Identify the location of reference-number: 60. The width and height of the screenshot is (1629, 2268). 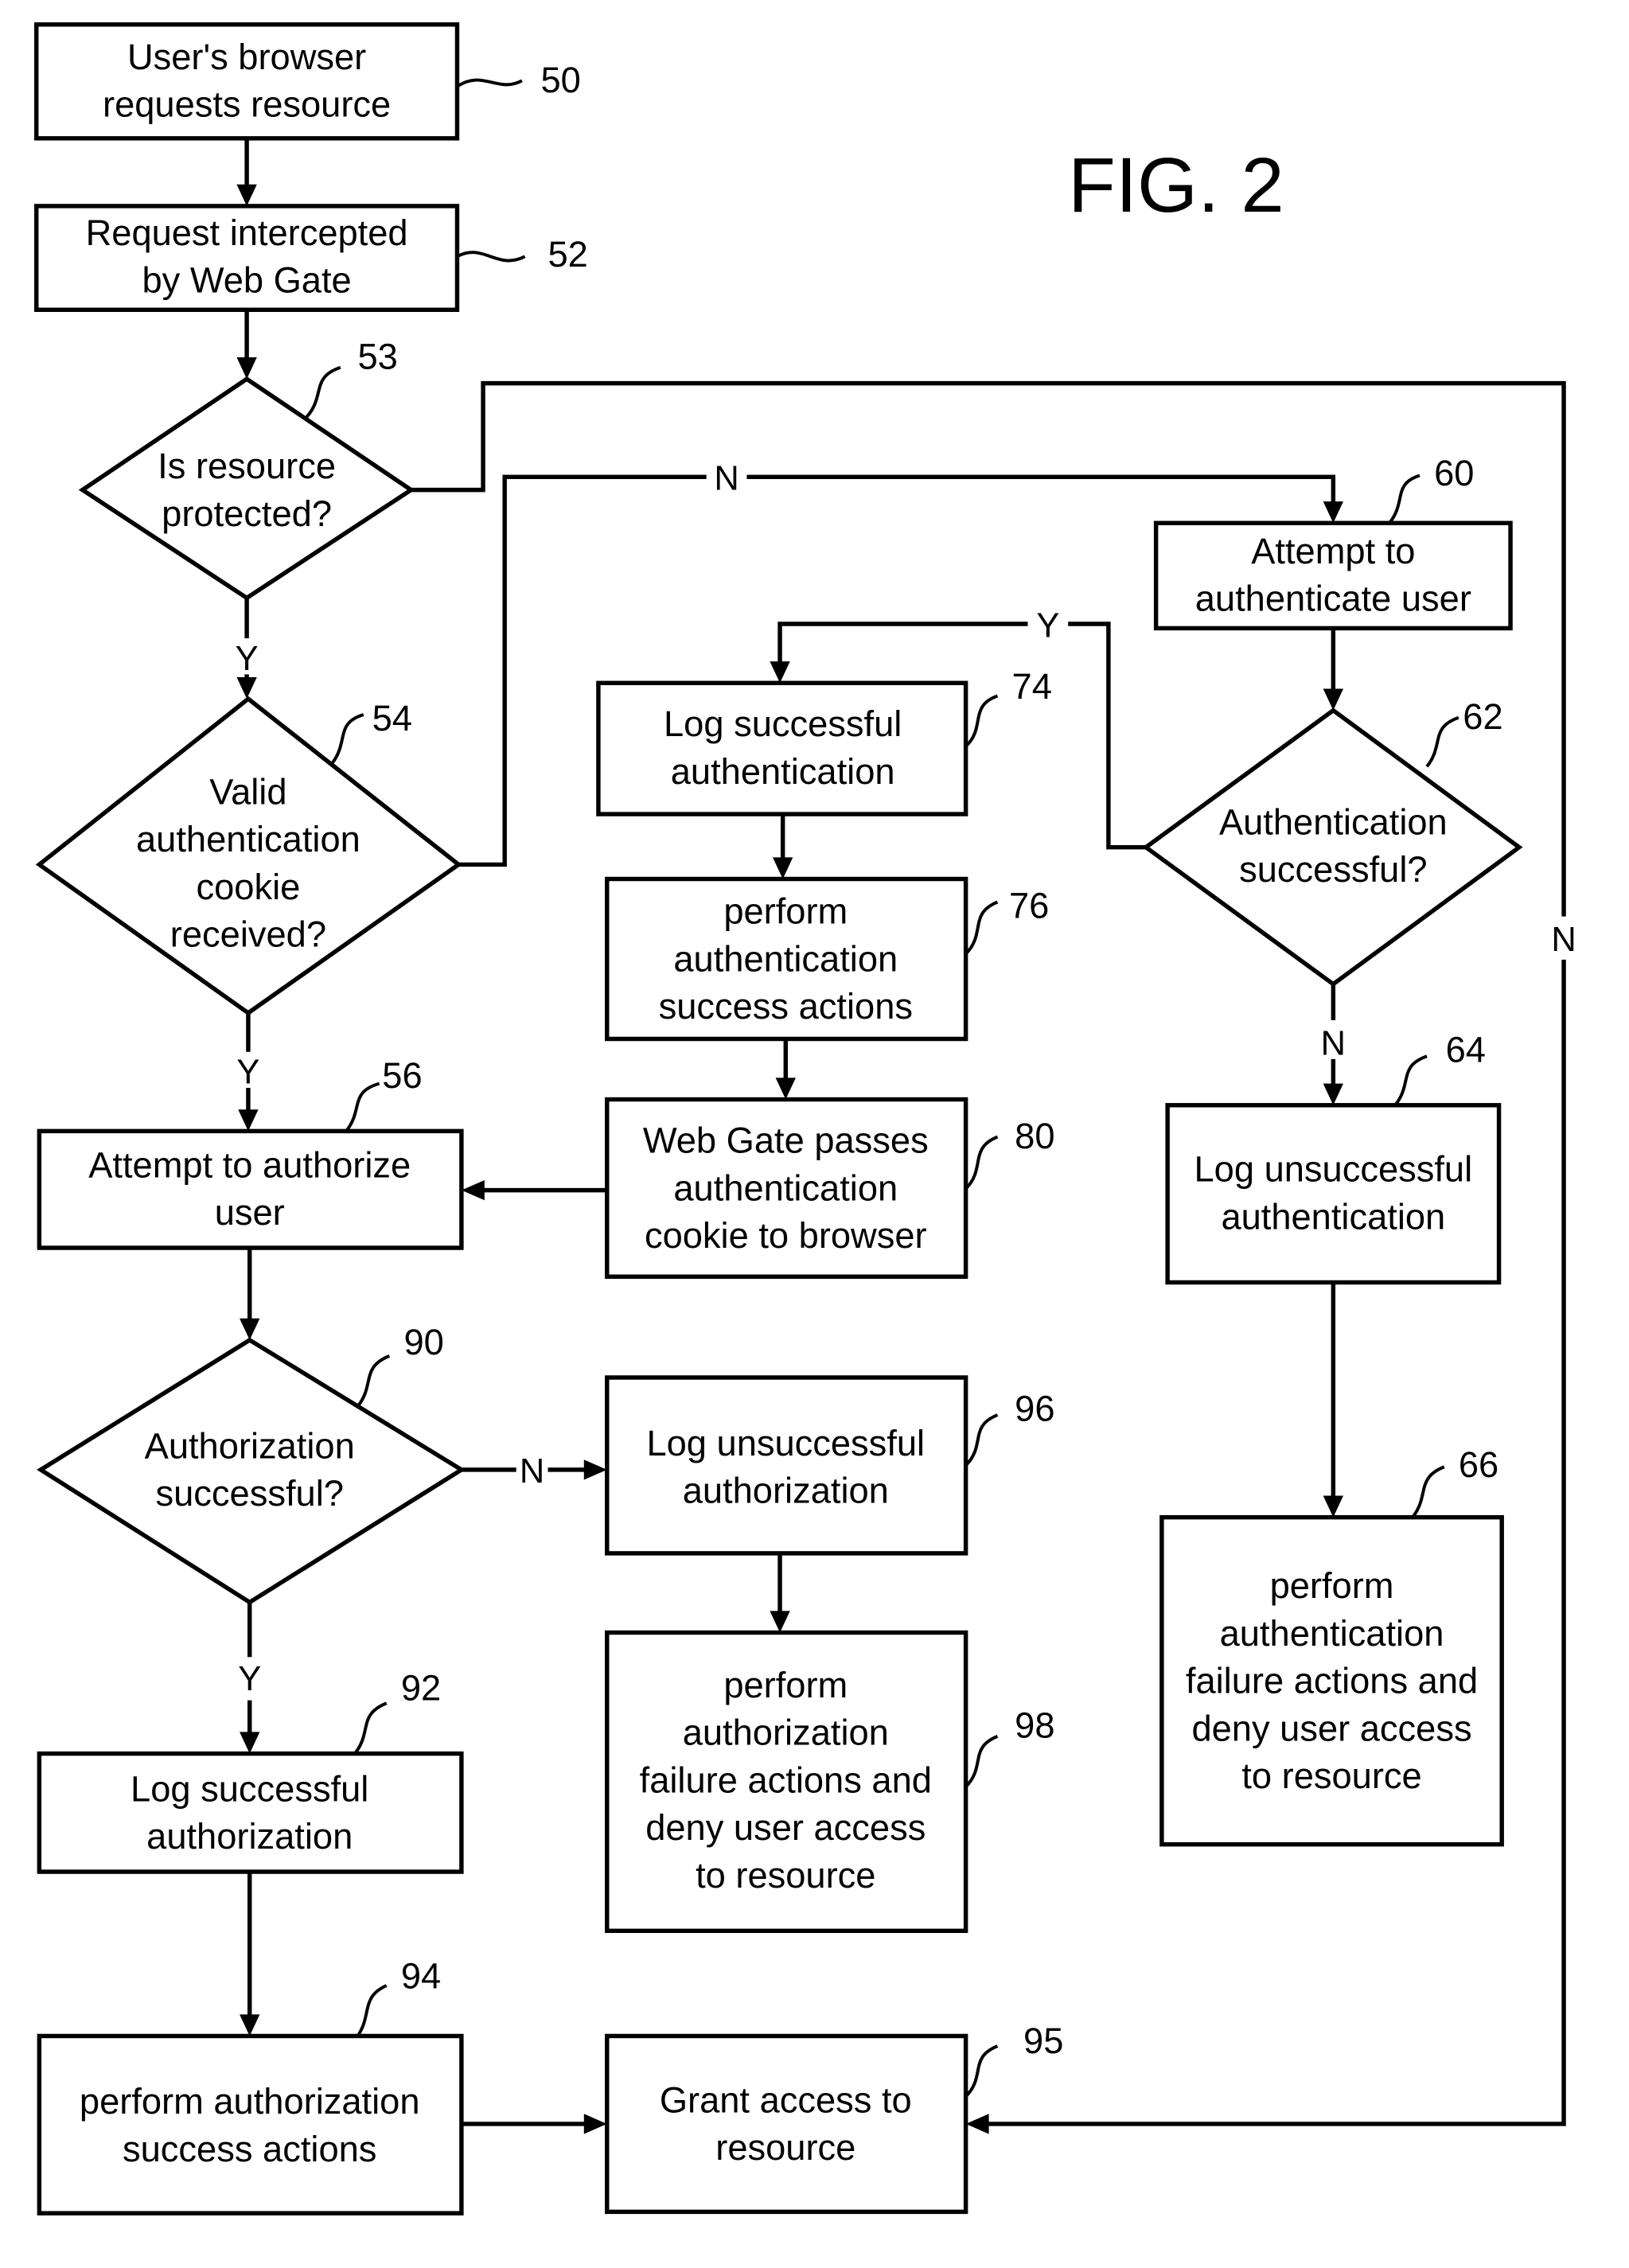
(1454, 473).